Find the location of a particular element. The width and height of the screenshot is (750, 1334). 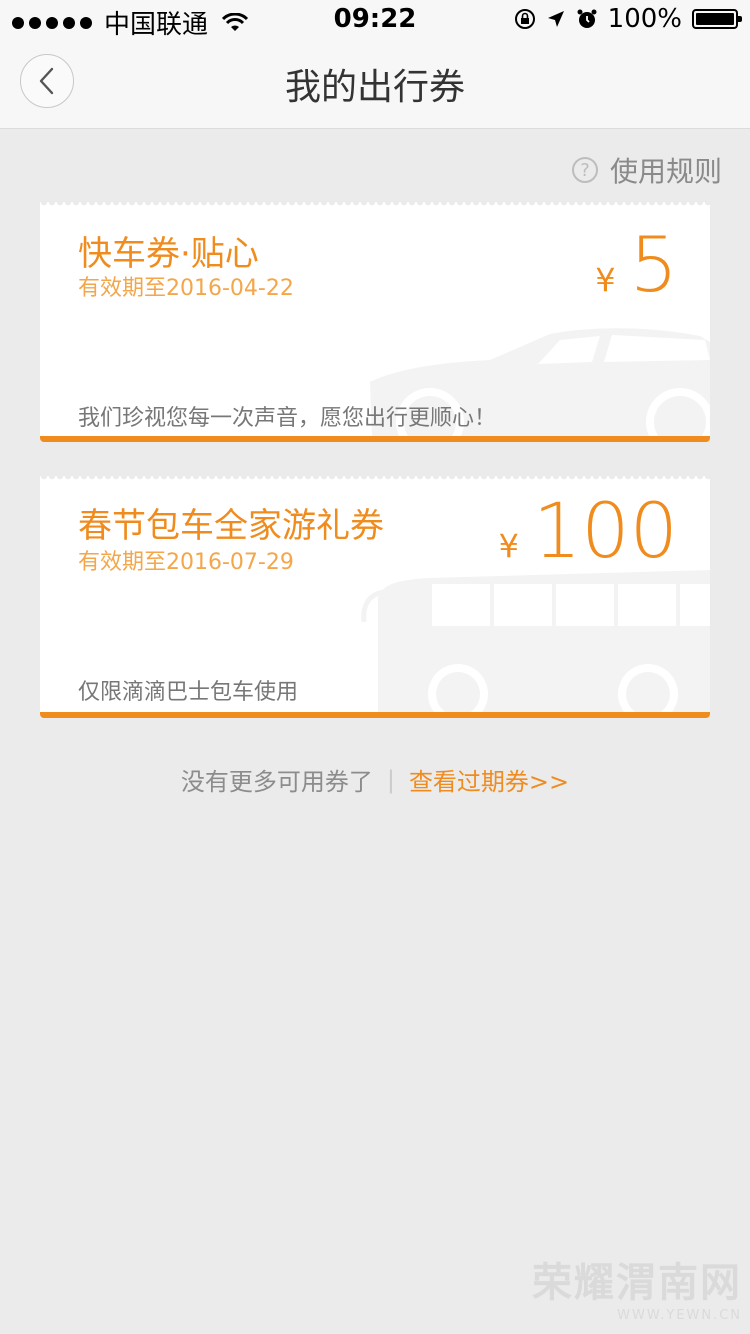

coupon-expiry: 有效期至2016-04-22 is located at coordinates (186, 288).